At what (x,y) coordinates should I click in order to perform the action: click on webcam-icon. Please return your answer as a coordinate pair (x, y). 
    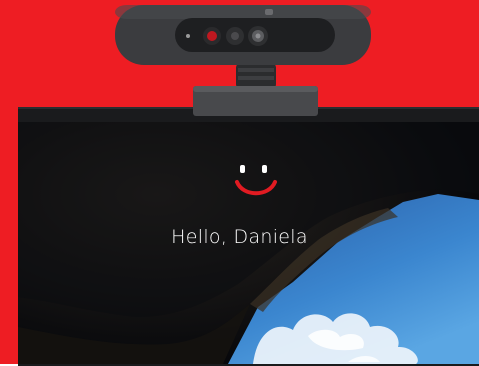
    Looking at the image, I should click on (243, 35).